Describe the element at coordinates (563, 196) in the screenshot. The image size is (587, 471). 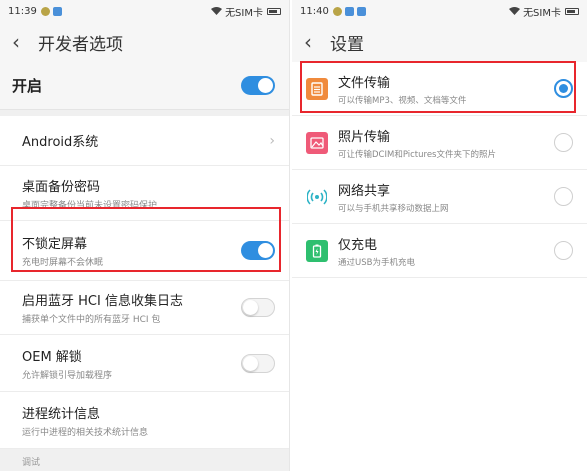
I see `radio-network-share` at that location.